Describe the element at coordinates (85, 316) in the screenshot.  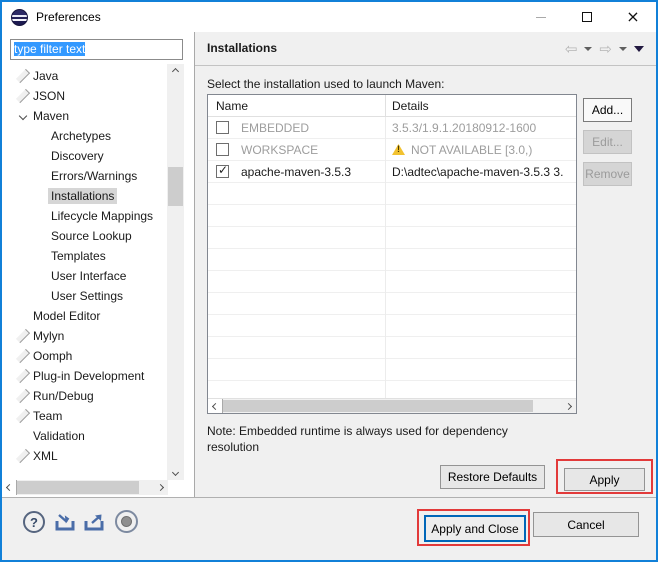
I see `tree-item-model-editor: Model Editor` at that location.